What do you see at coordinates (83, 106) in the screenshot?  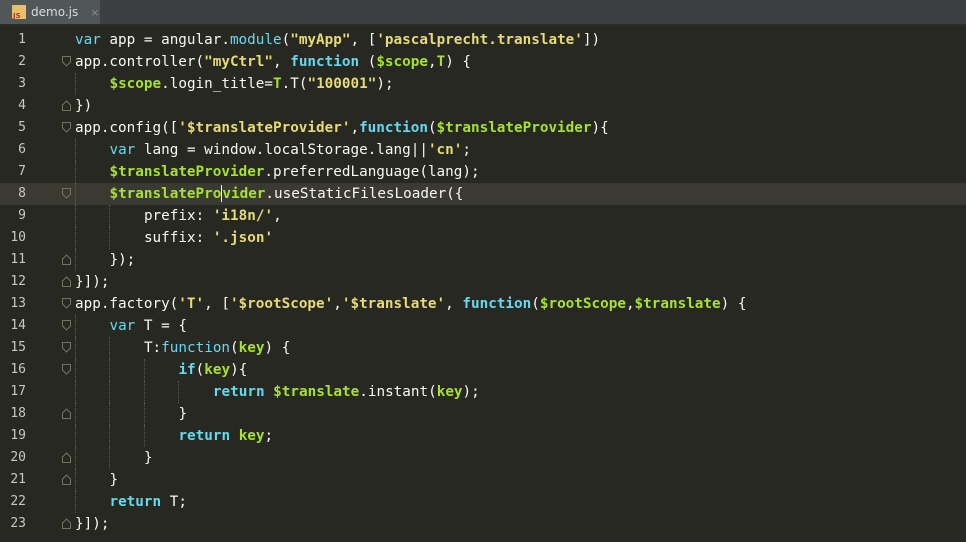 I see `code-text: })` at bounding box center [83, 106].